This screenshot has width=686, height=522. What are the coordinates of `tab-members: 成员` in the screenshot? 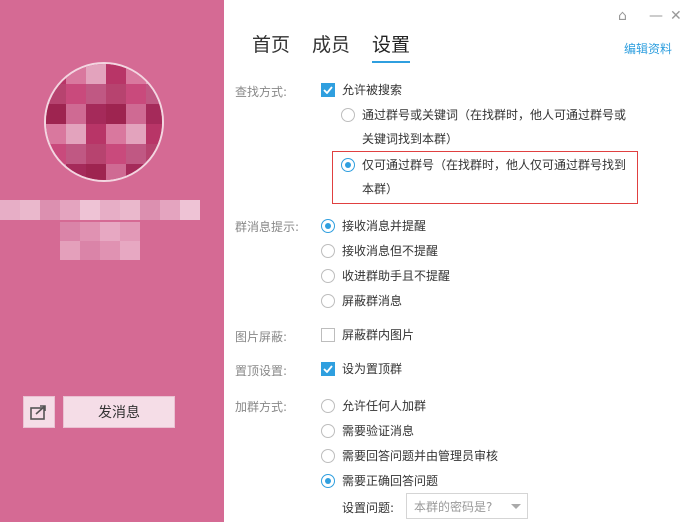 It's located at (331, 46).